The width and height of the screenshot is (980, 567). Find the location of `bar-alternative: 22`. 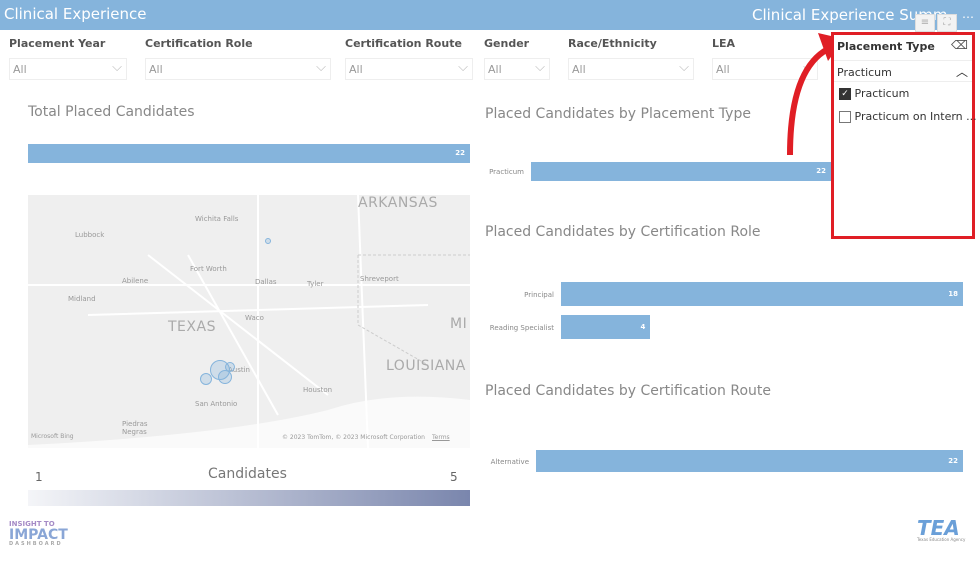

bar-alternative: 22 is located at coordinates (749, 461).